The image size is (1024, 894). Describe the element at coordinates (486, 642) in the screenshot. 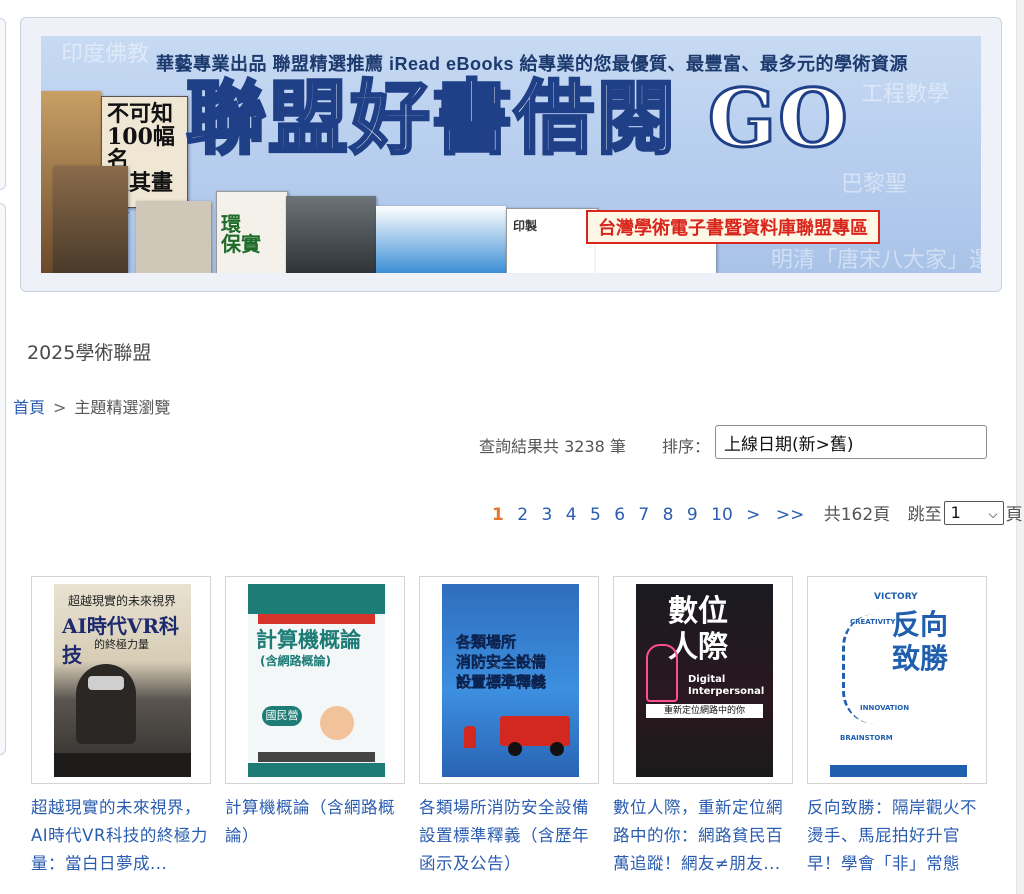

I see `cover-text-line: 各類場所` at that location.